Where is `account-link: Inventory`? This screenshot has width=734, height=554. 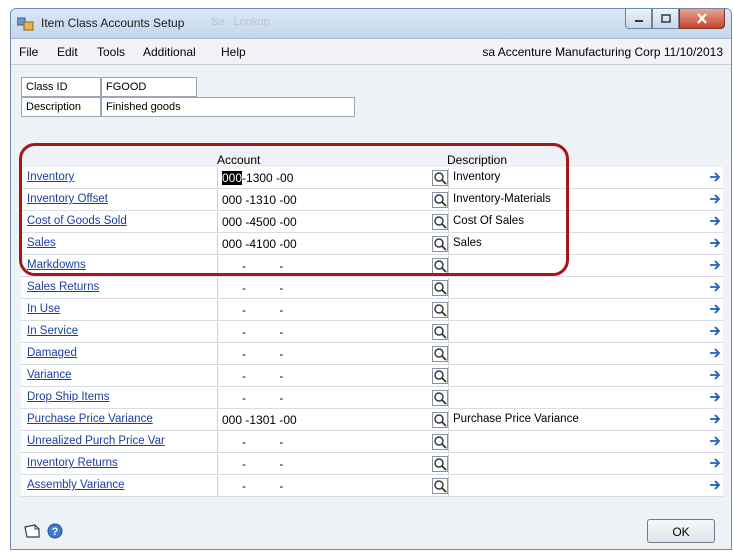 account-link: Inventory is located at coordinates (50, 177).